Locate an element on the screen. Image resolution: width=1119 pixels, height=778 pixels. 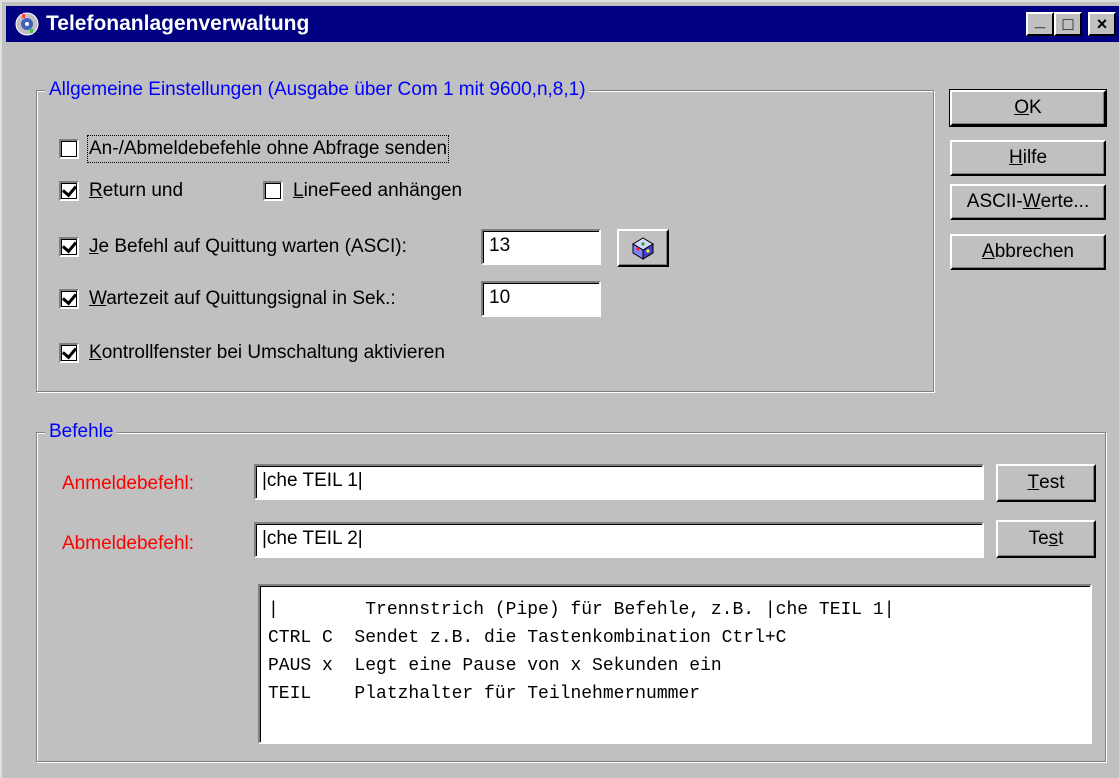
help-line: TEIL Platzhalter für Teilnehmernummer is located at coordinates (484, 694).